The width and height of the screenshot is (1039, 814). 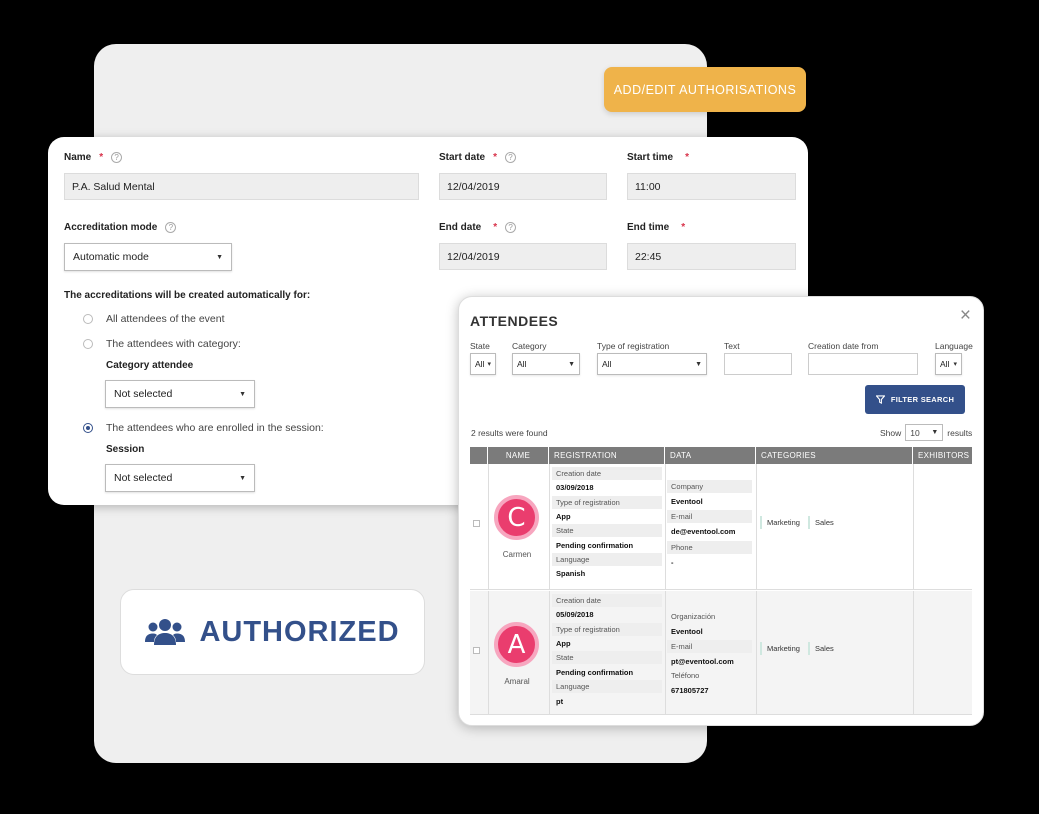 I want to click on filter-type-select: All ▼, so click(x=652, y=364).